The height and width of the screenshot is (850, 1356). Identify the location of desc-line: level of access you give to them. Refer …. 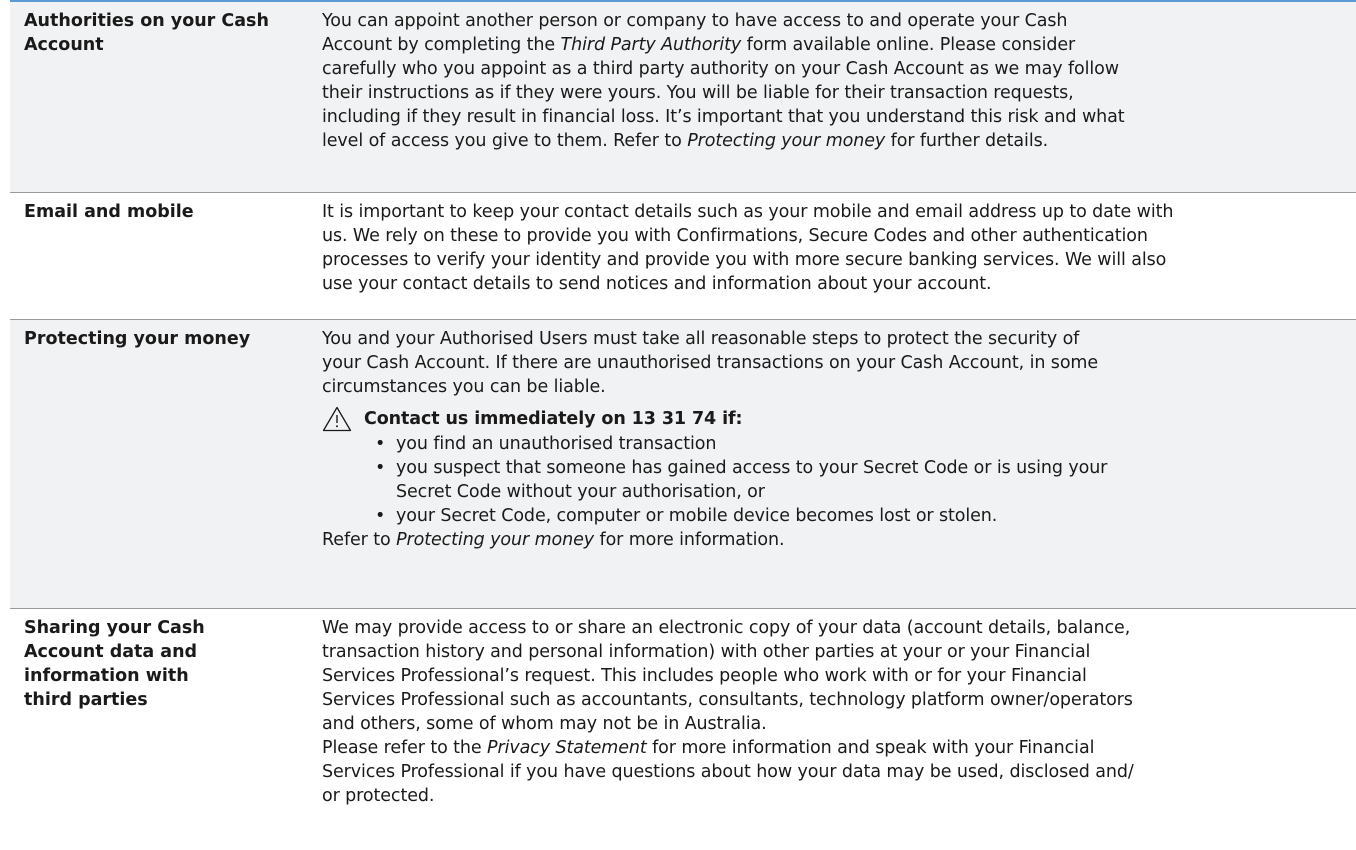
(839, 141).